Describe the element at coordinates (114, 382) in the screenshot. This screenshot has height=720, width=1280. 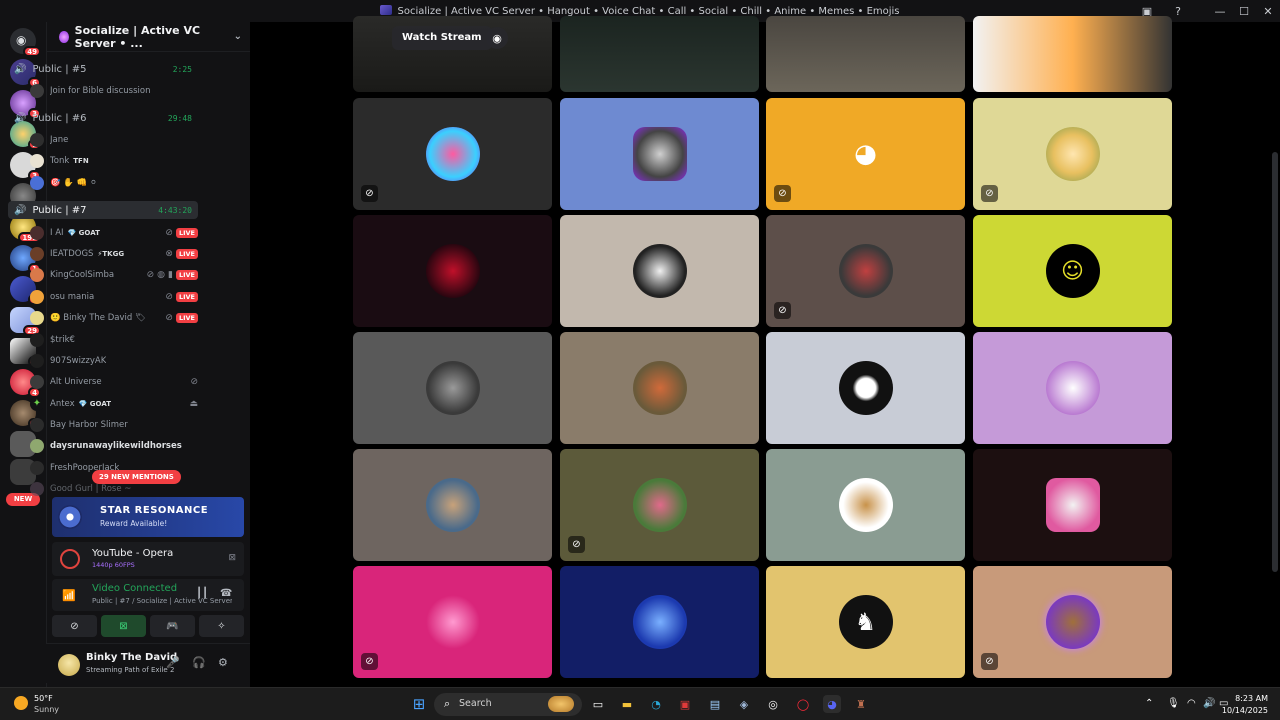
I see `voice-user: Alt Universe ⊘` at that location.